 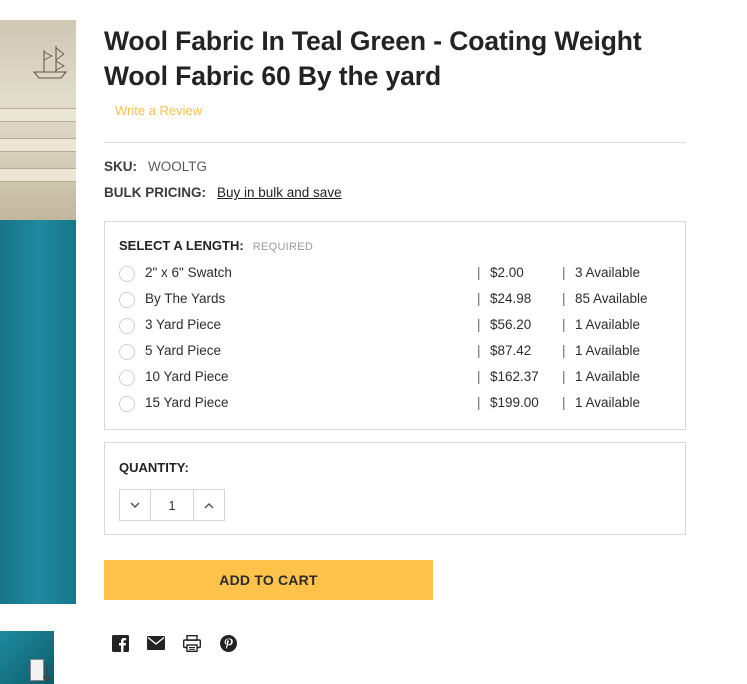 What do you see at coordinates (395, 488) in the screenshot?
I see `quantity-box: QUANTITY:` at bounding box center [395, 488].